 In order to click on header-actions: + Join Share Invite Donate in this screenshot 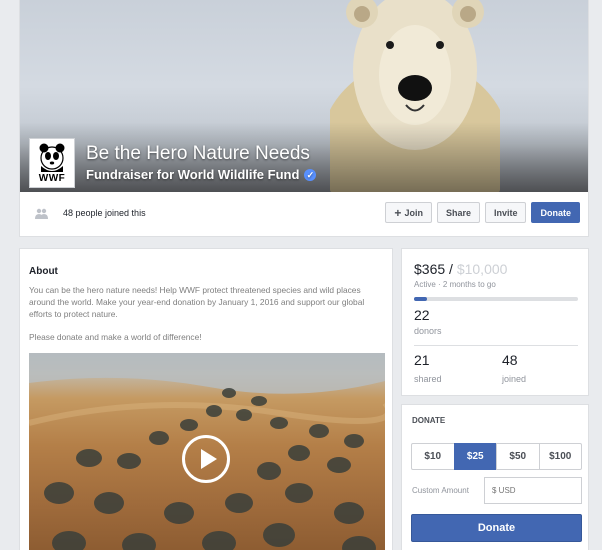, I will do `click(482, 212)`.